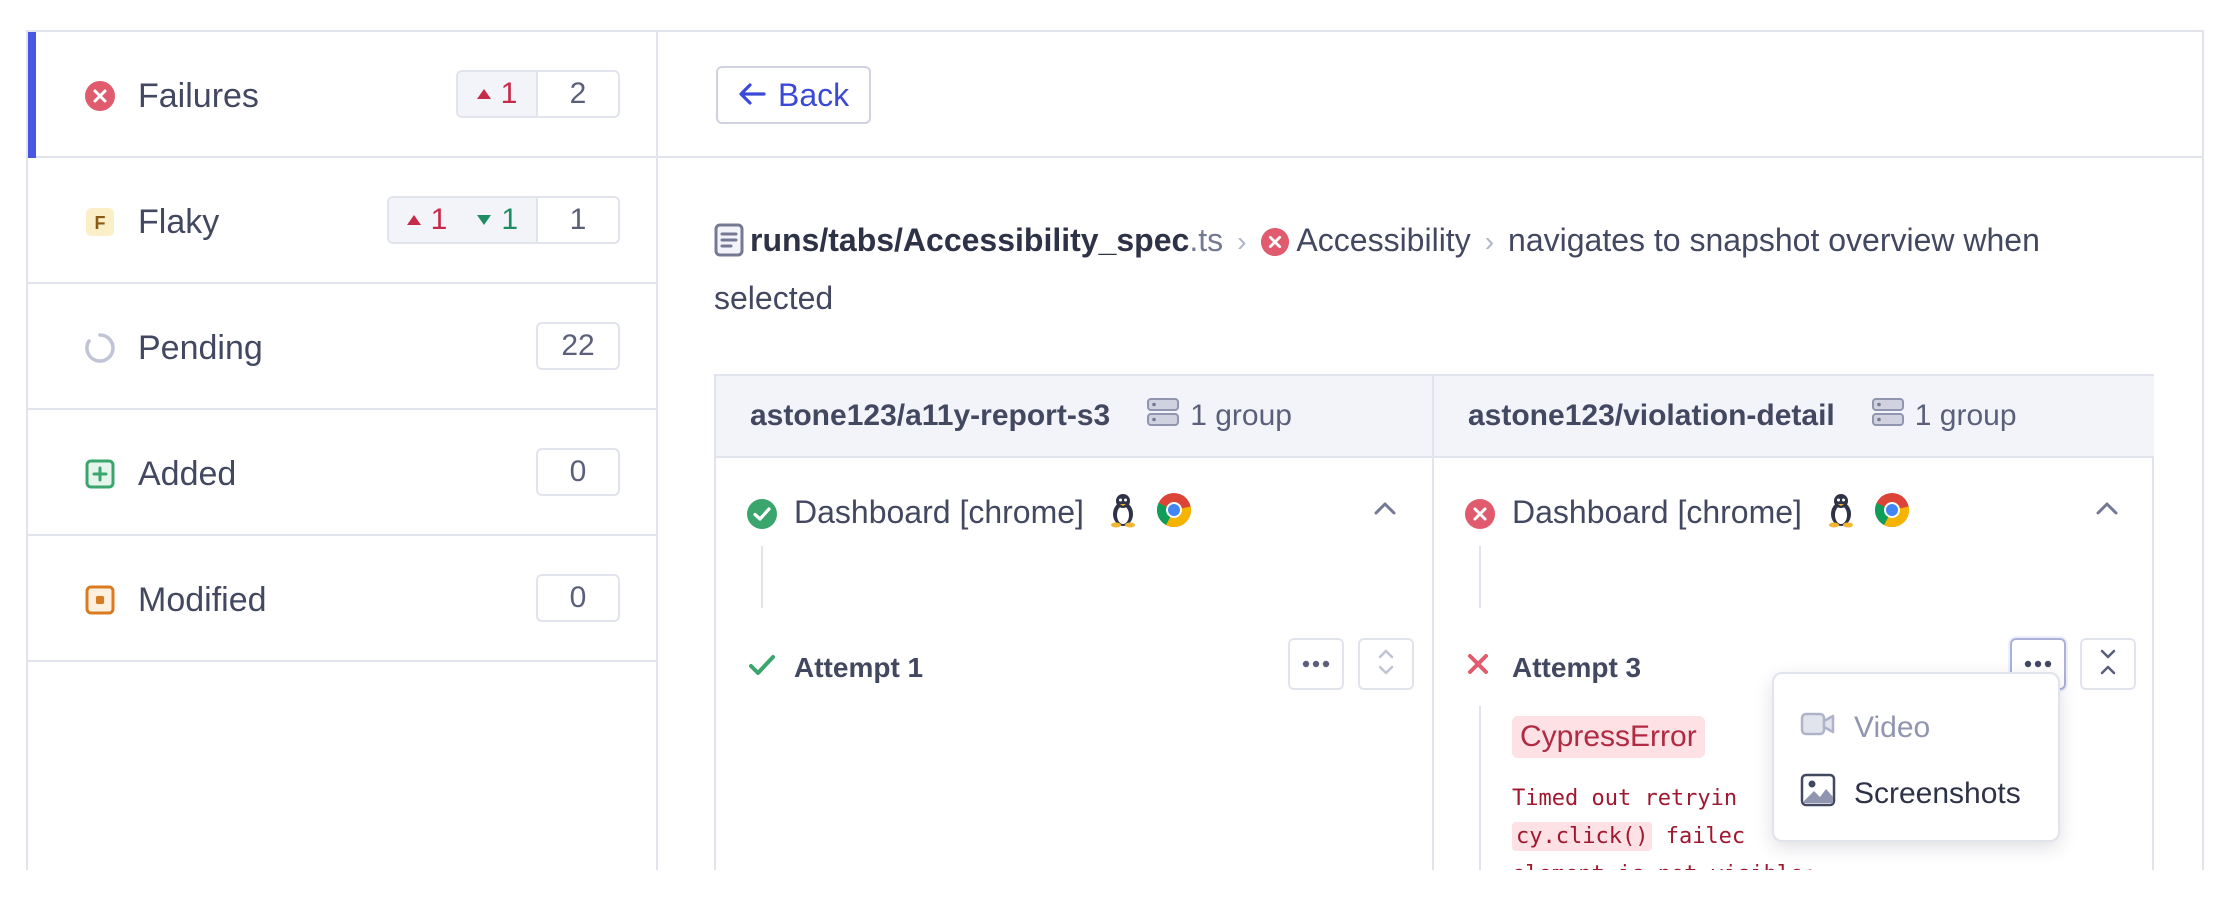 This screenshot has height=908, width=2232. What do you see at coordinates (1577, 667) in the screenshot?
I see `attempt-label: Attempt 3` at bounding box center [1577, 667].